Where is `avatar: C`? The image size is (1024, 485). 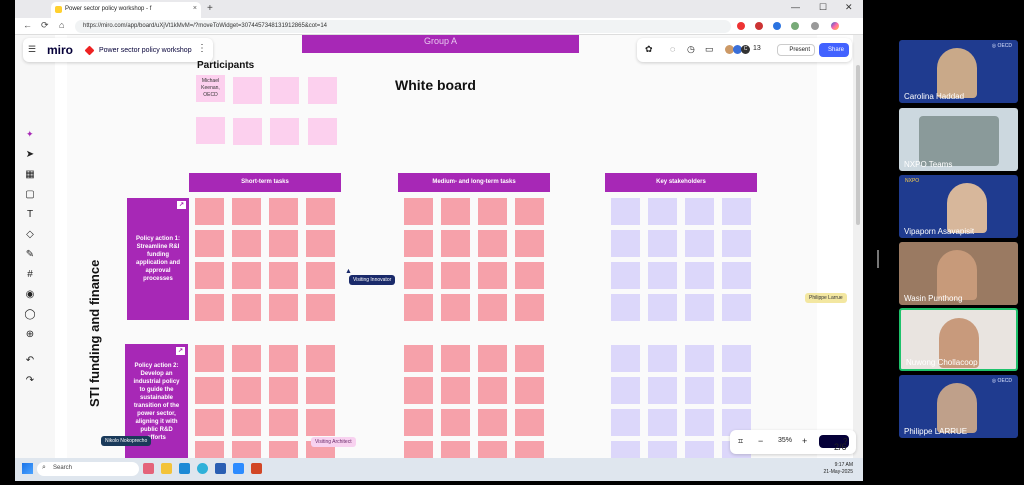
avatar: C is located at coordinates (745, 49).